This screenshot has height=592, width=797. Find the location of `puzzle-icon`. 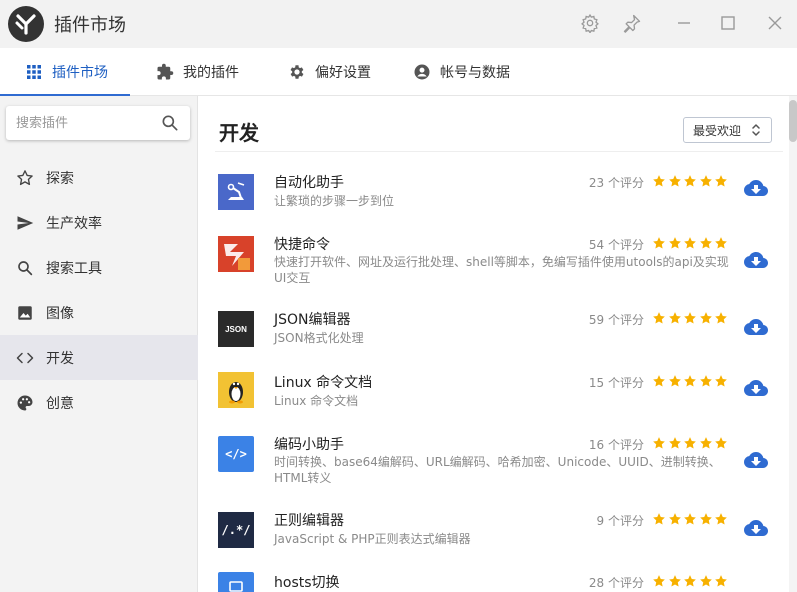

puzzle-icon is located at coordinates (165, 72).